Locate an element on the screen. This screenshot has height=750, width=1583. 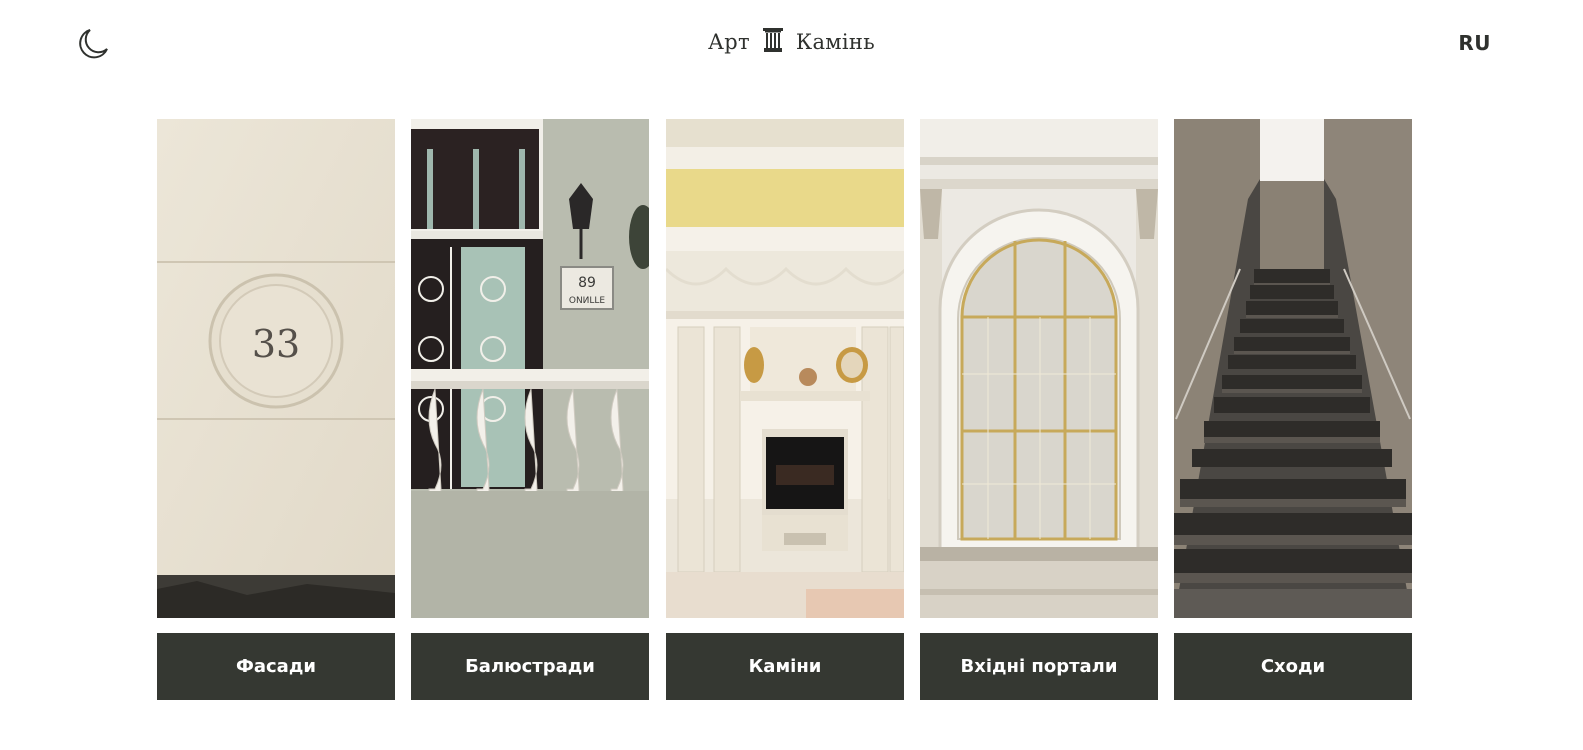
category-button-facades: Фасади is located at coordinates (276, 666).